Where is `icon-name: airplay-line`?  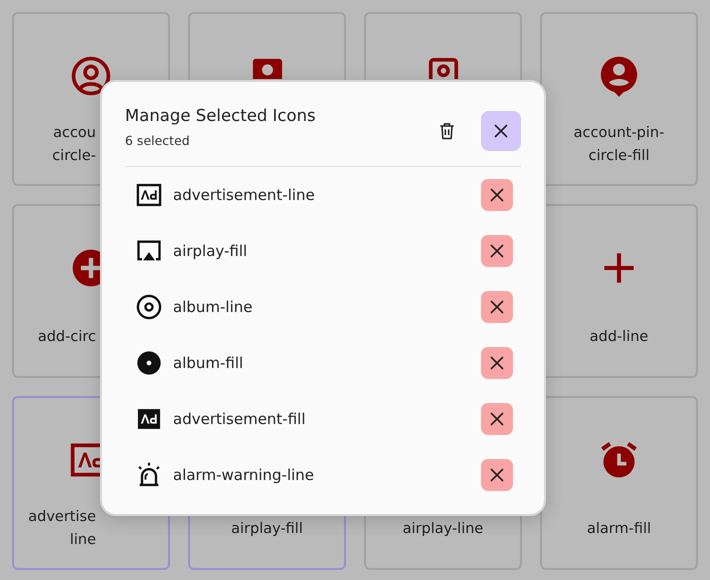
icon-name: airplay-line is located at coordinates (443, 529).